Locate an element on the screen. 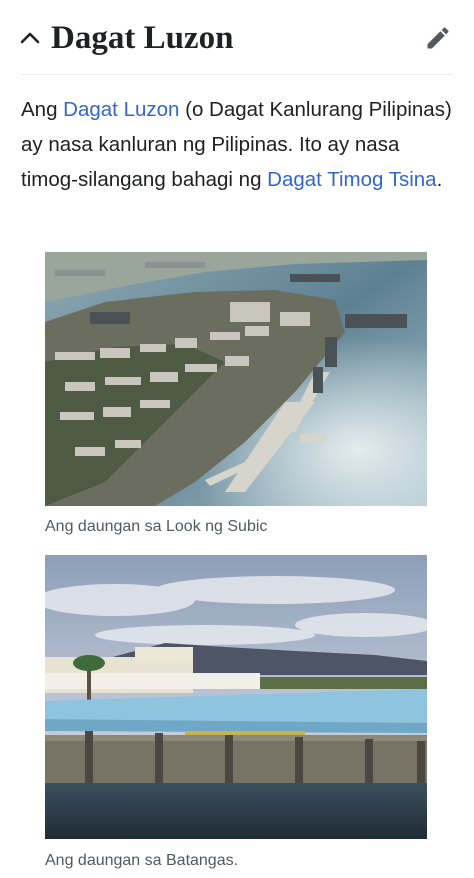 This screenshot has width=474, height=878. link-dagat-timog-tsina: Dagat Timog Tsina is located at coordinates (351, 179).